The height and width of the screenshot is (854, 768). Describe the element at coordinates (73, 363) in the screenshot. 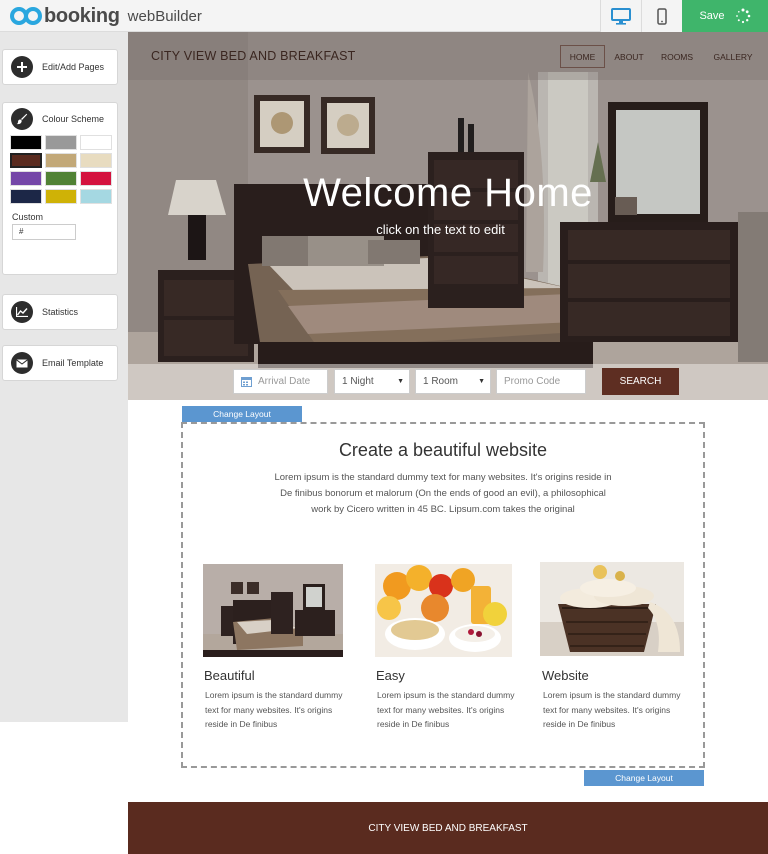

I see `email-template-label: Email Template` at that location.